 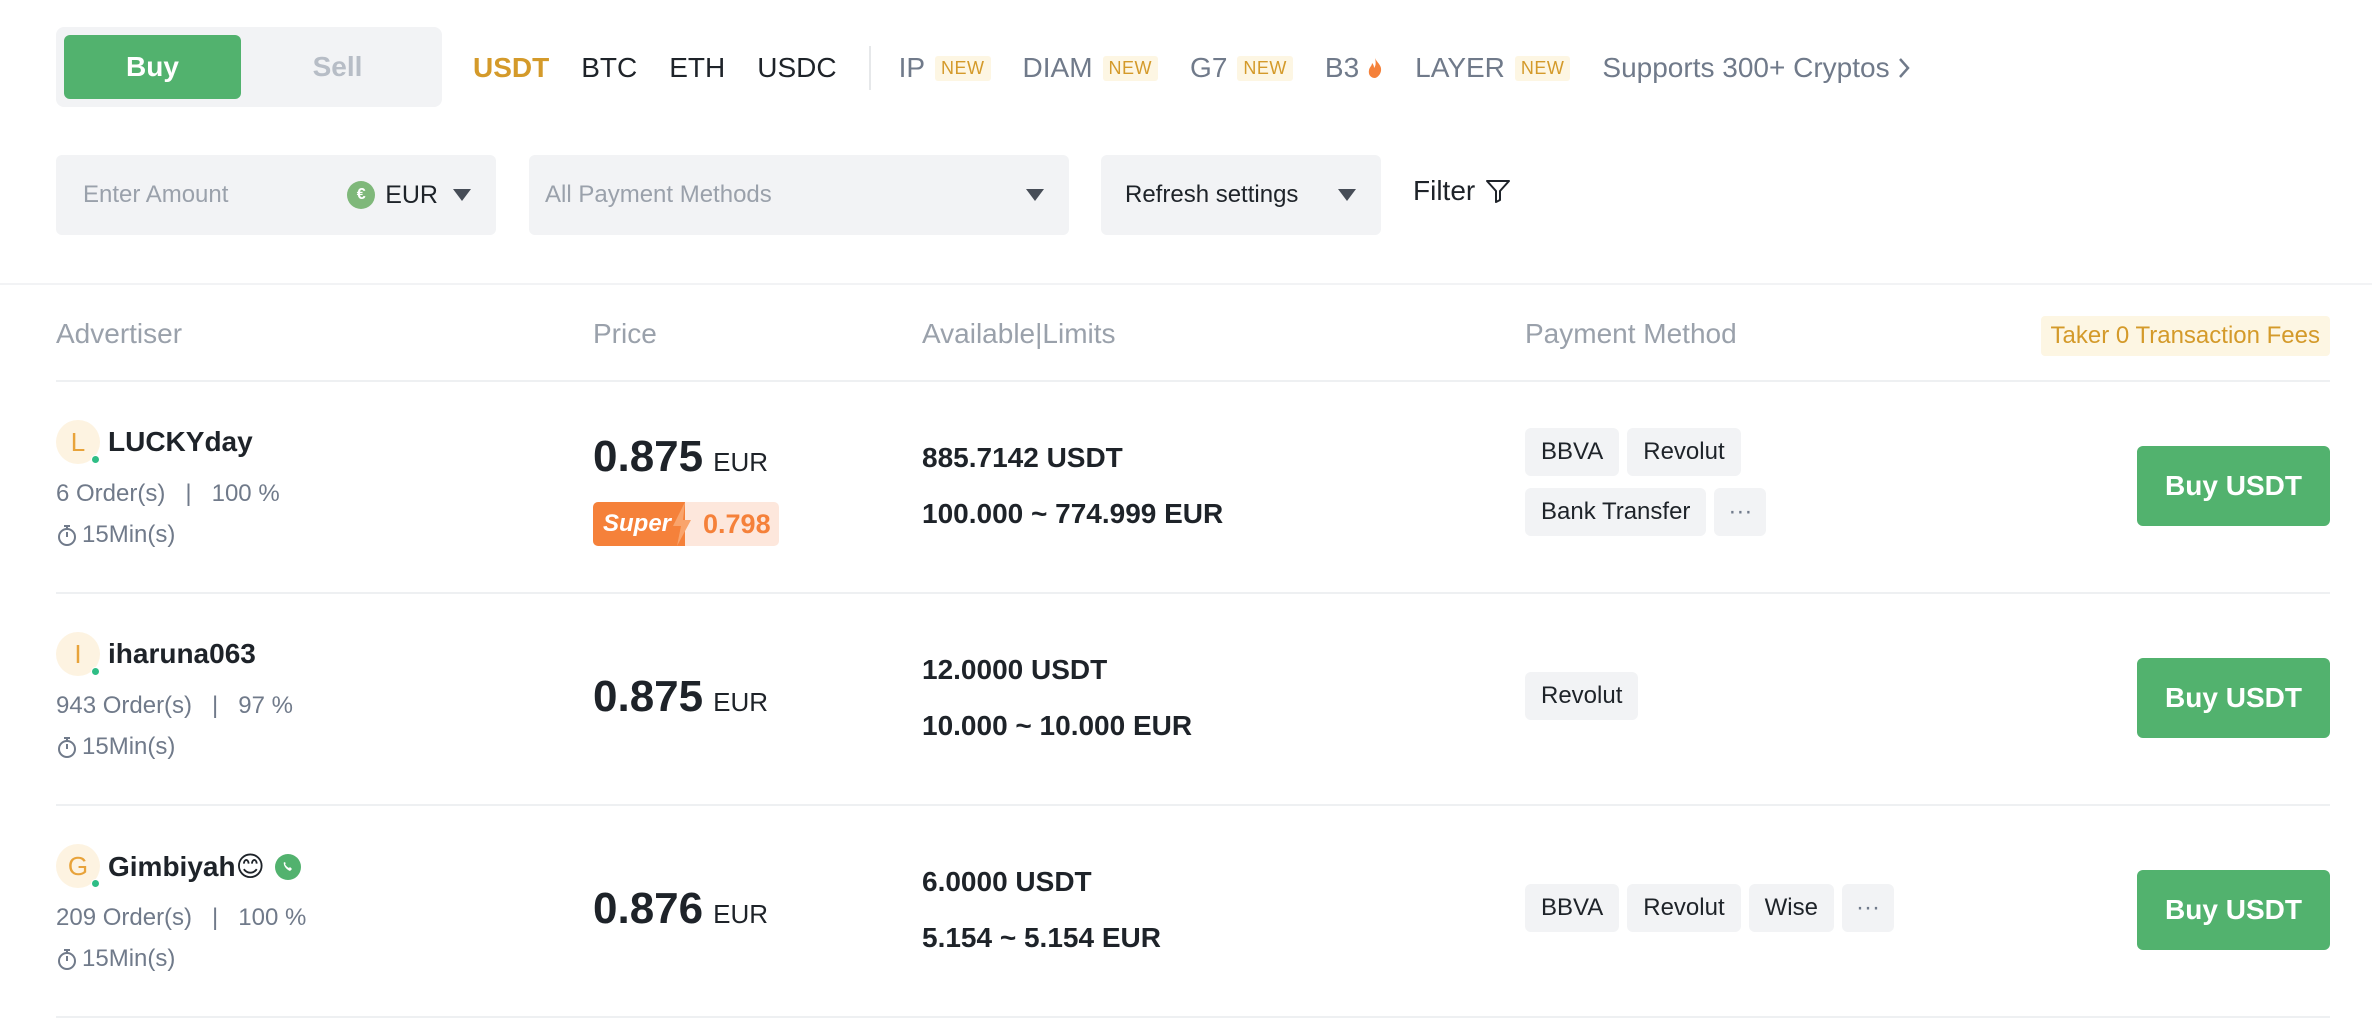 What do you see at coordinates (1057, 67) in the screenshot?
I see `coin-label: DIAM` at bounding box center [1057, 67].